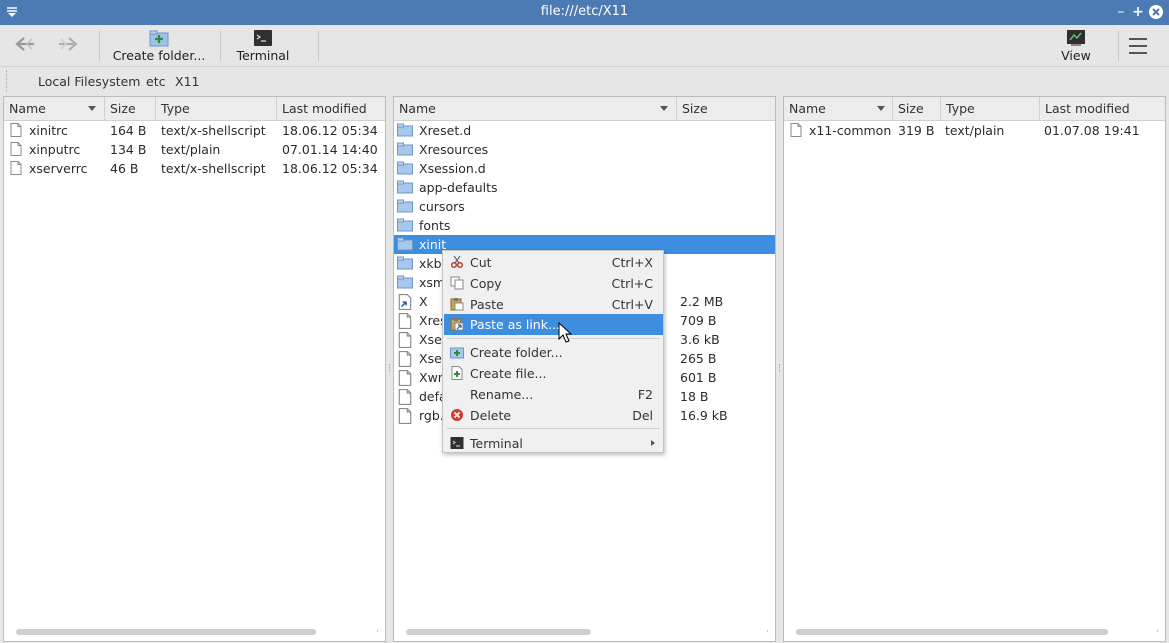 The image size is (1169, 643). What do you see at coordinates (584, 168) in the screenshot?
I see `folder-row: Xsession.d` at bounding box center [584, 168].